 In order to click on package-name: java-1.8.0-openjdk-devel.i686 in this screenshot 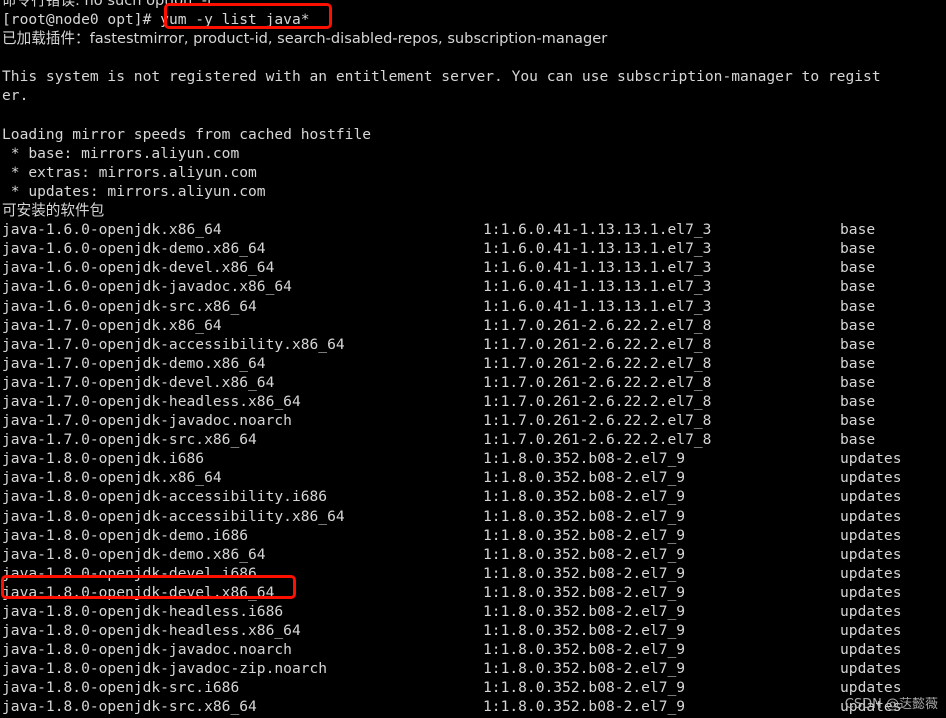, I will do `click(129, 573)`.